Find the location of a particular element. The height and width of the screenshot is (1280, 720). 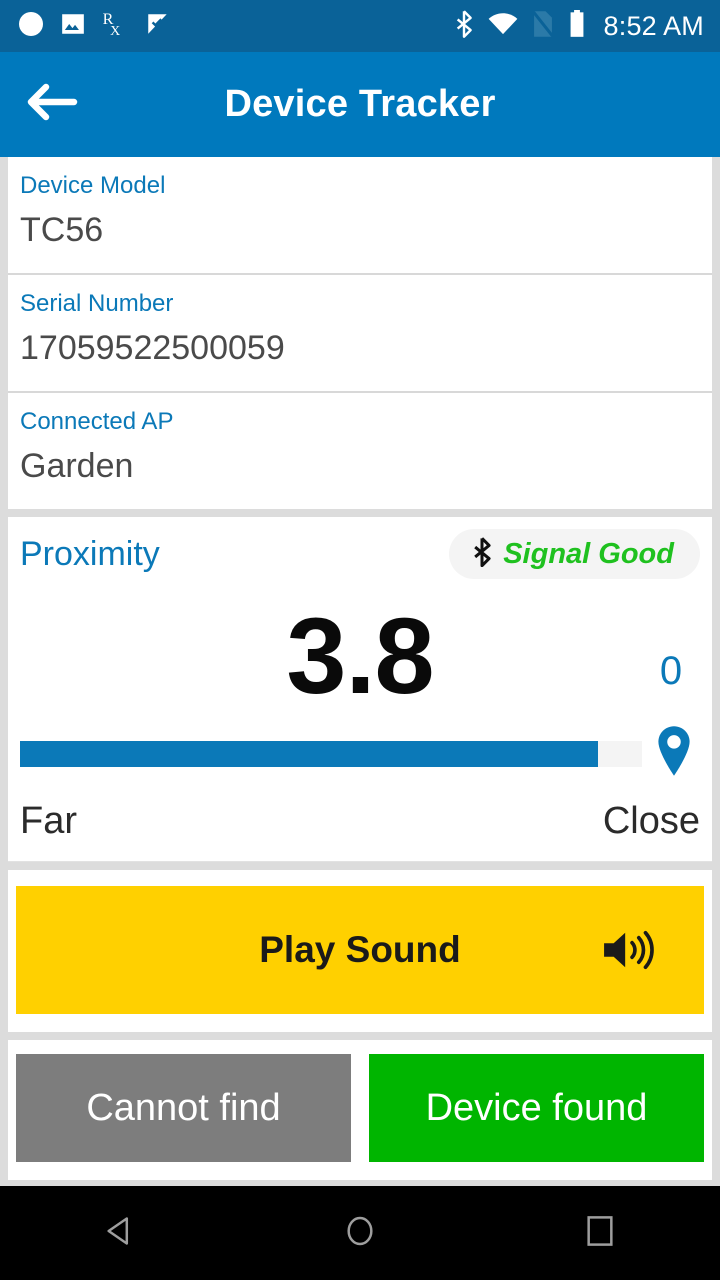

battery-icon is located at coordinates (577, 26).